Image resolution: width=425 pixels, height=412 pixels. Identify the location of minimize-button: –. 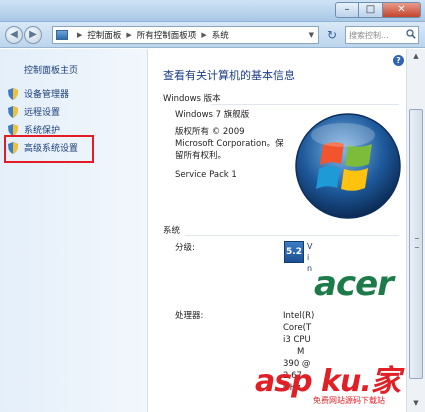
(347, 10).